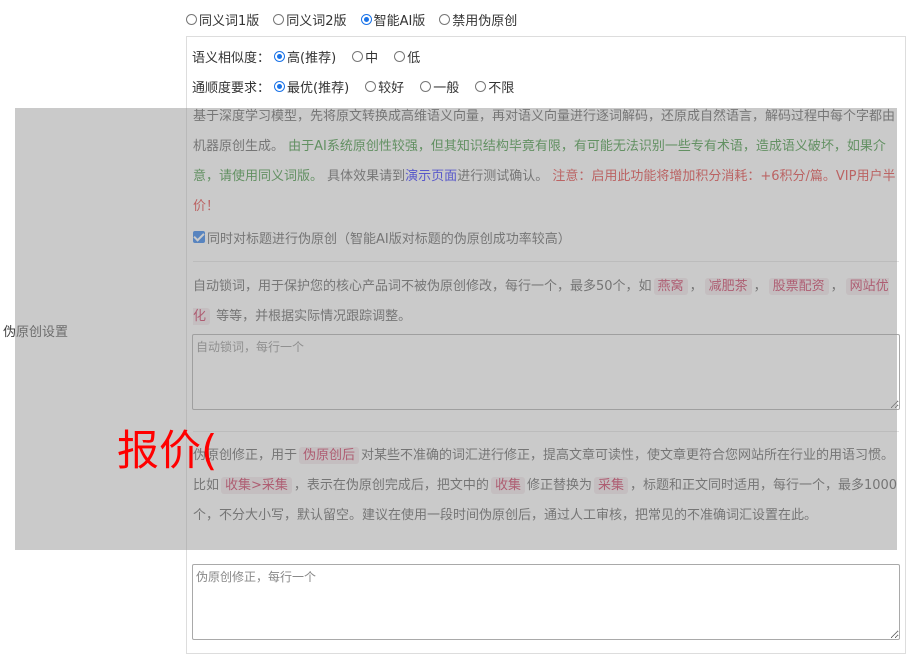 This screenshot has height=658, width=911. Describe the element at coordinates (365, 56) in the screenshot. I see `radio-similarity-medium: 中` at that location.